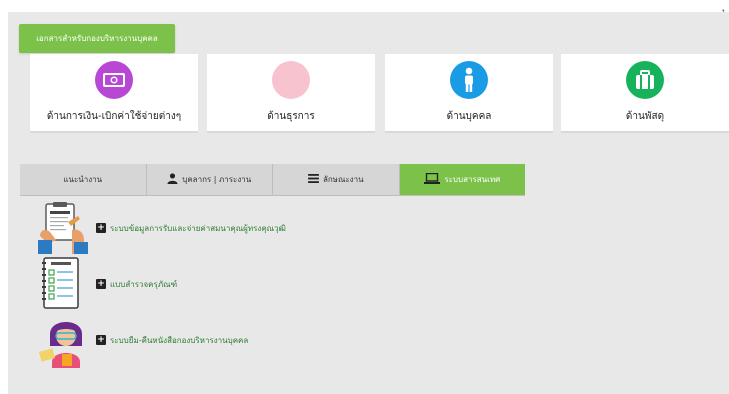 The image size is (729, 394). Describe the element at coordinates (291, 80) in the screenshot. I see `blank-circle-icon` at that location.